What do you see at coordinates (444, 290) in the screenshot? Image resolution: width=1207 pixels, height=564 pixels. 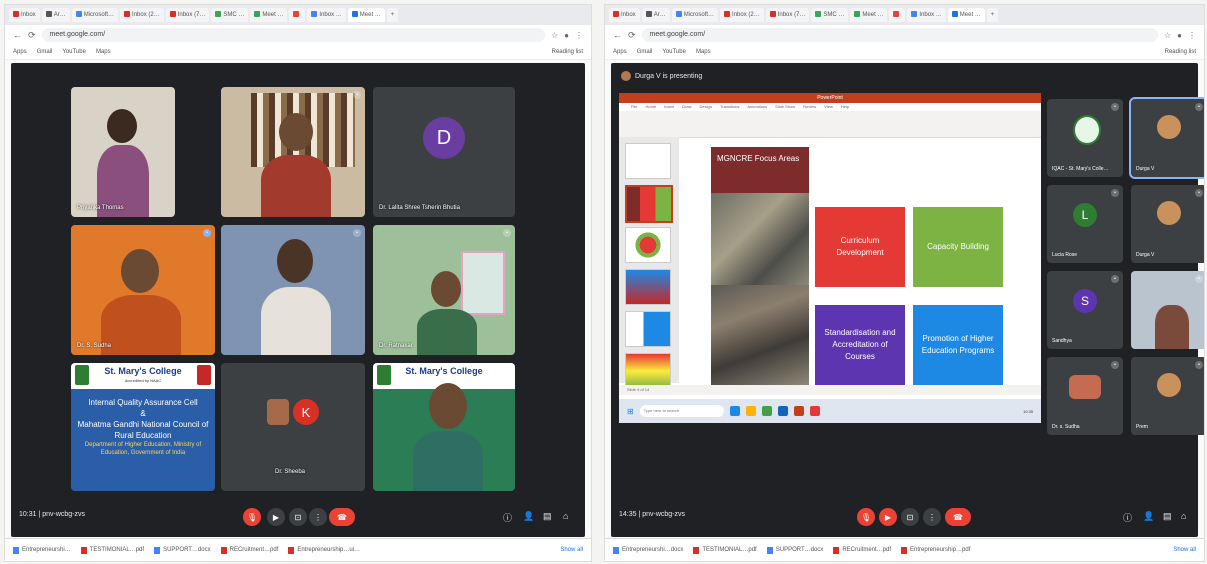 I see `participant-tile: • Dr. Ratnakar` at bounding box center [444, 290].